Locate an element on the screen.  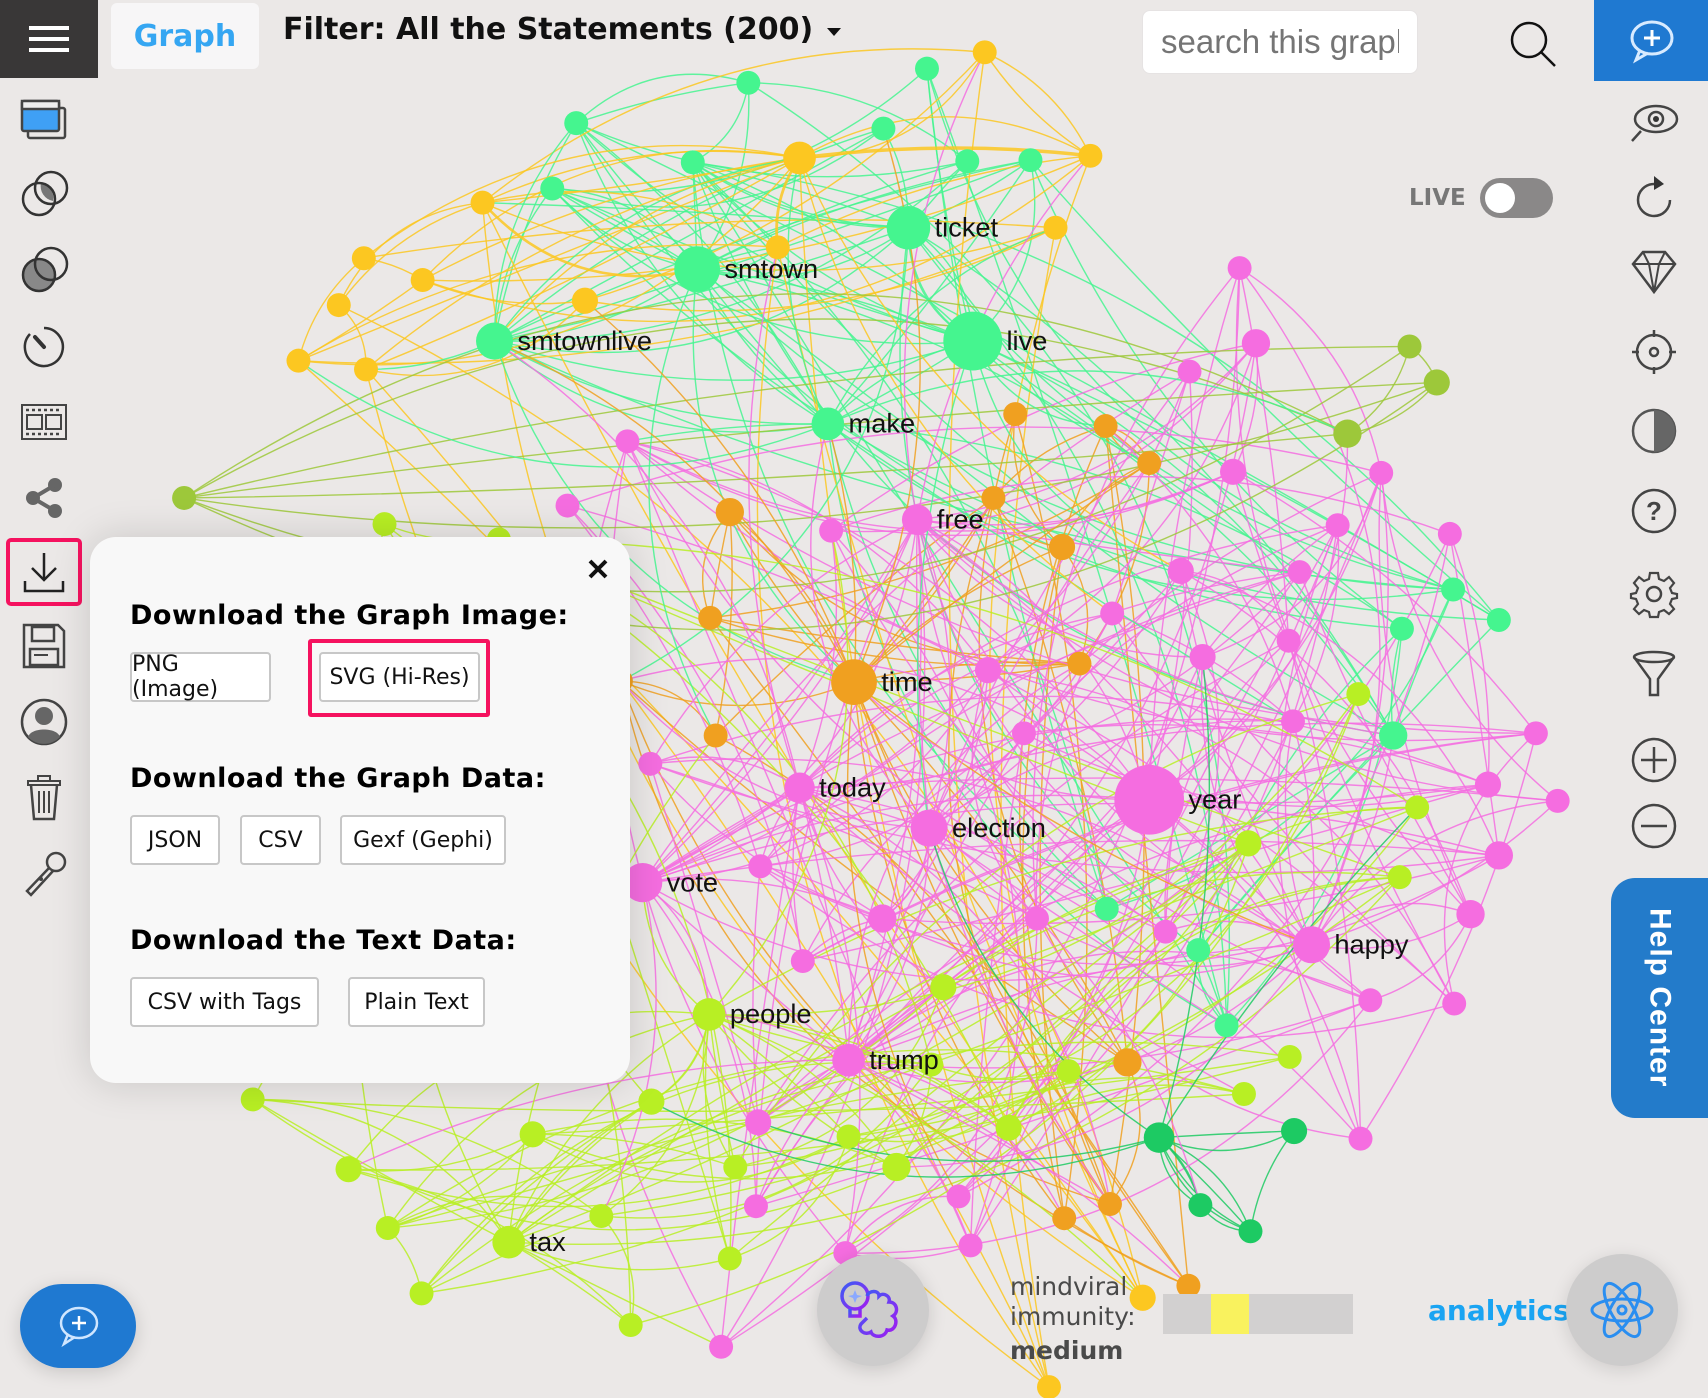
sidebar-item-compare is located at coordinates (44, 194).